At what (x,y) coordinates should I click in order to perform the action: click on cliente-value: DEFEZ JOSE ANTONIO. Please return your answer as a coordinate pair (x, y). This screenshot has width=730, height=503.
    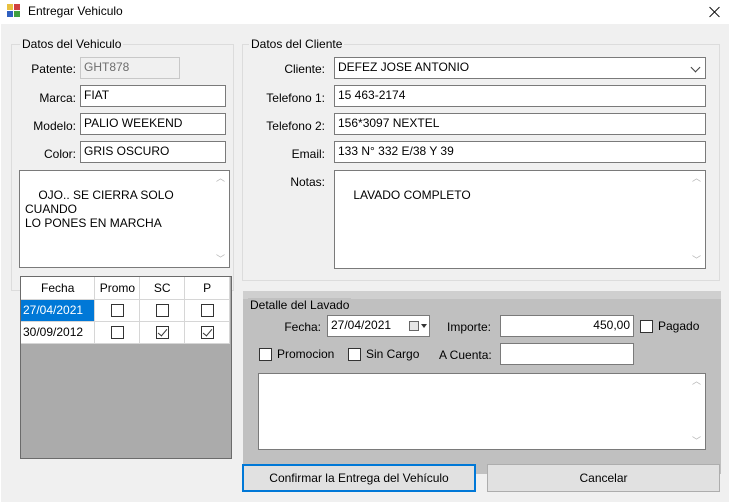
    Looking at the image, I should click on (404, 67).